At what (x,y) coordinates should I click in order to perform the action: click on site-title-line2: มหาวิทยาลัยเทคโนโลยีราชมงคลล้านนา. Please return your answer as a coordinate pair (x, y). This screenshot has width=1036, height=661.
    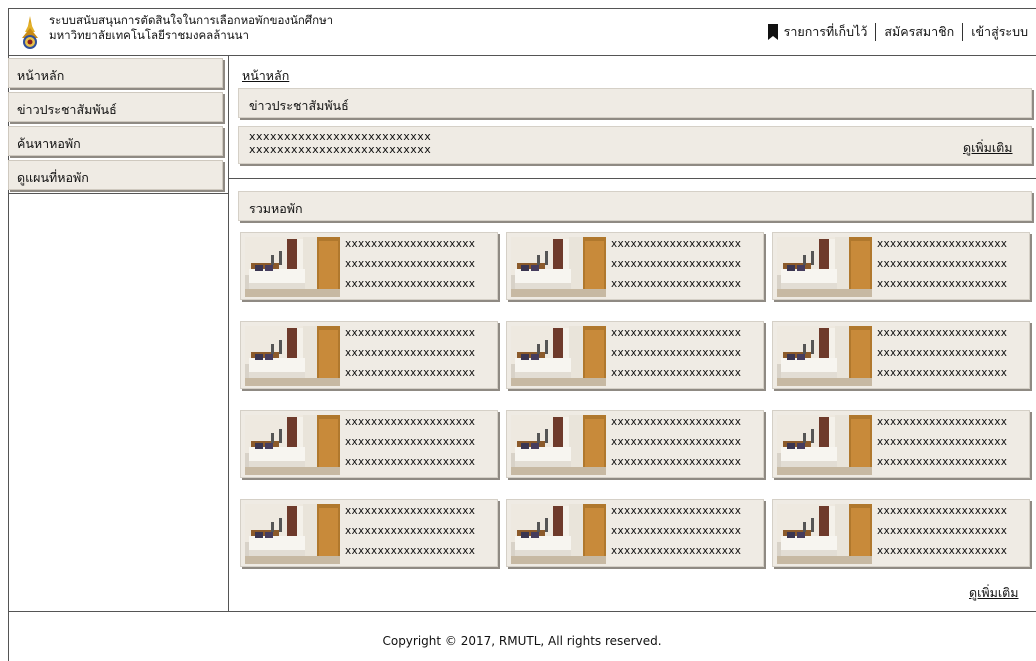
    Looking at the image, I should click on (149, 35).